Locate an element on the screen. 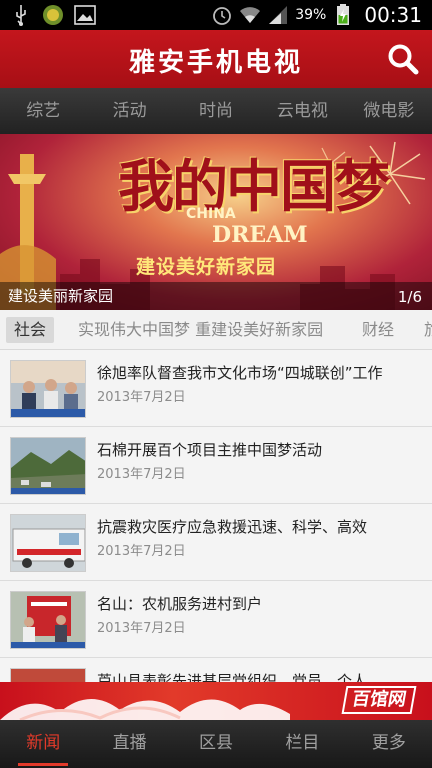 The image size is (432, 768). banner-counter: 1/6 is located at coordinates (409, 297).